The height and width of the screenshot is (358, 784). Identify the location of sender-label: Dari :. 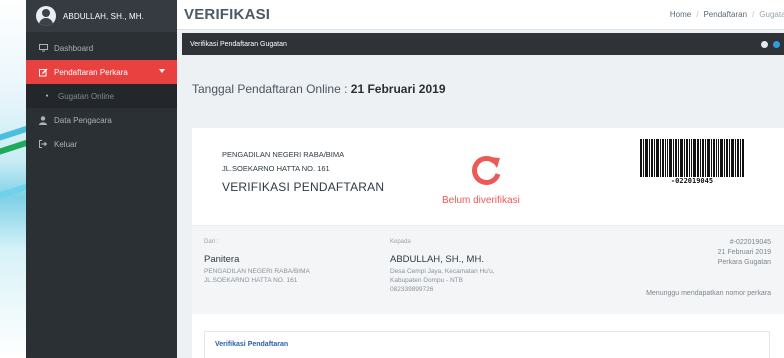
(211, 242).